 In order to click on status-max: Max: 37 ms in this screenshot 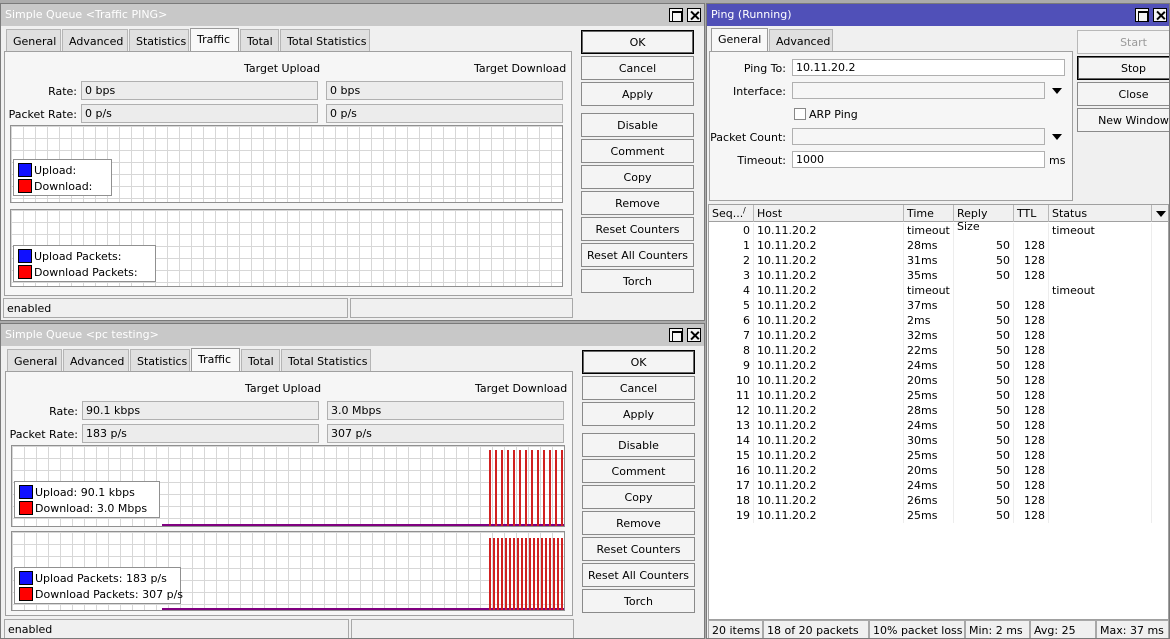, I will do `click(1132, 629)`.